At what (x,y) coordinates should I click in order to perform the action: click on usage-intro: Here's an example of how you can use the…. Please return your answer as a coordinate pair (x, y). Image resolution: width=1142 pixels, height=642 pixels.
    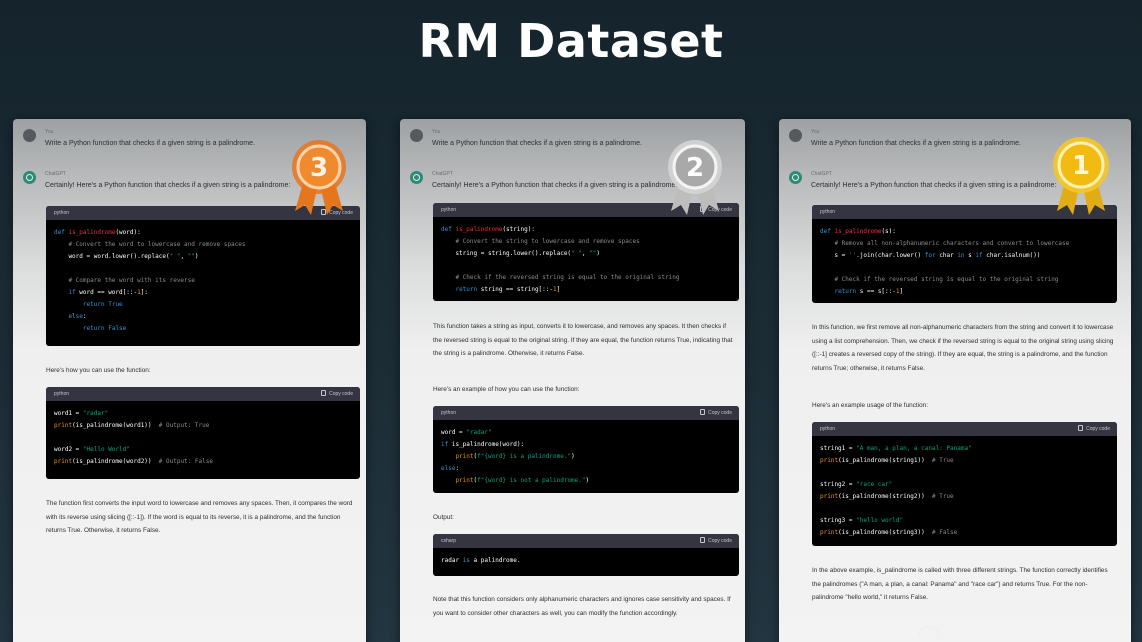
    Looking at the image, I should click on (506, 389).